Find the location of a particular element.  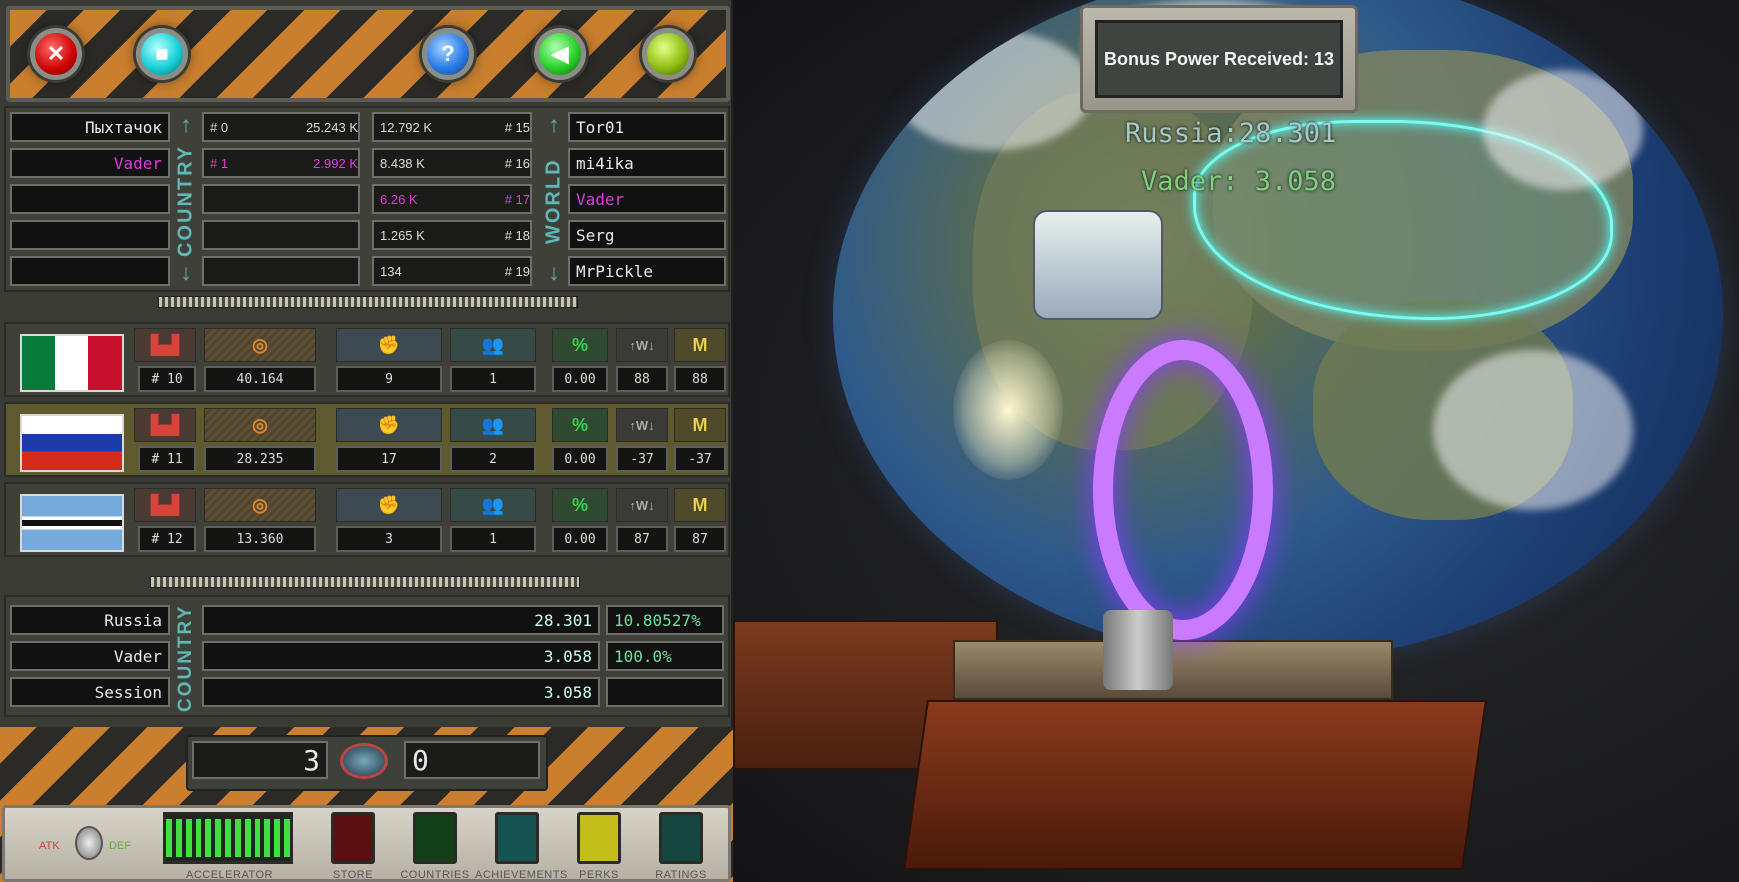

accelerator-meter is located at coordinates (228, 838).